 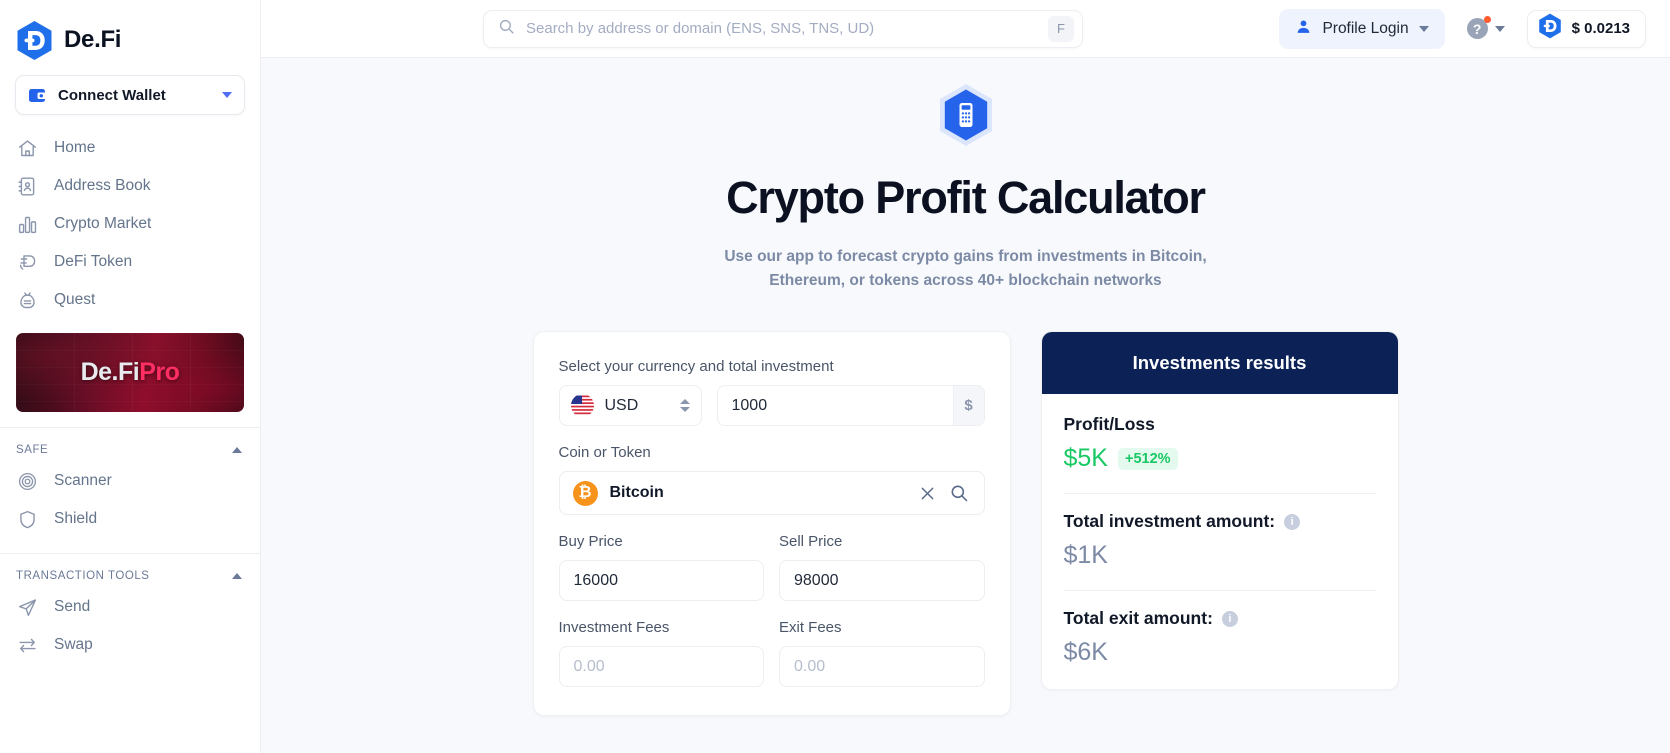 What do you see at coordinates (1478, 27) in the screenshot?
I see `question-mark-icon: ?` at bounding box center [1478, 27].